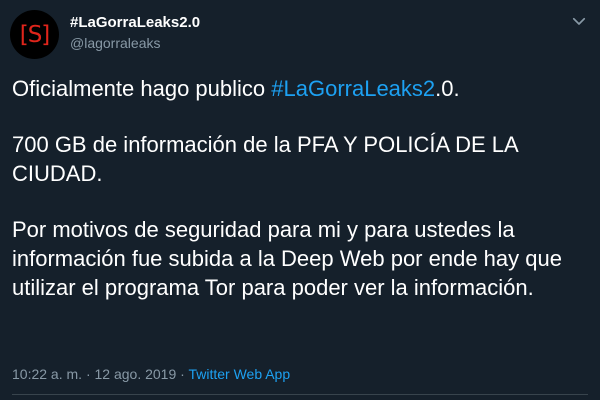 The width and height of the screenshot is (600, 400). I want to click on tweet-text-suffix: .0., so click(447, 88).